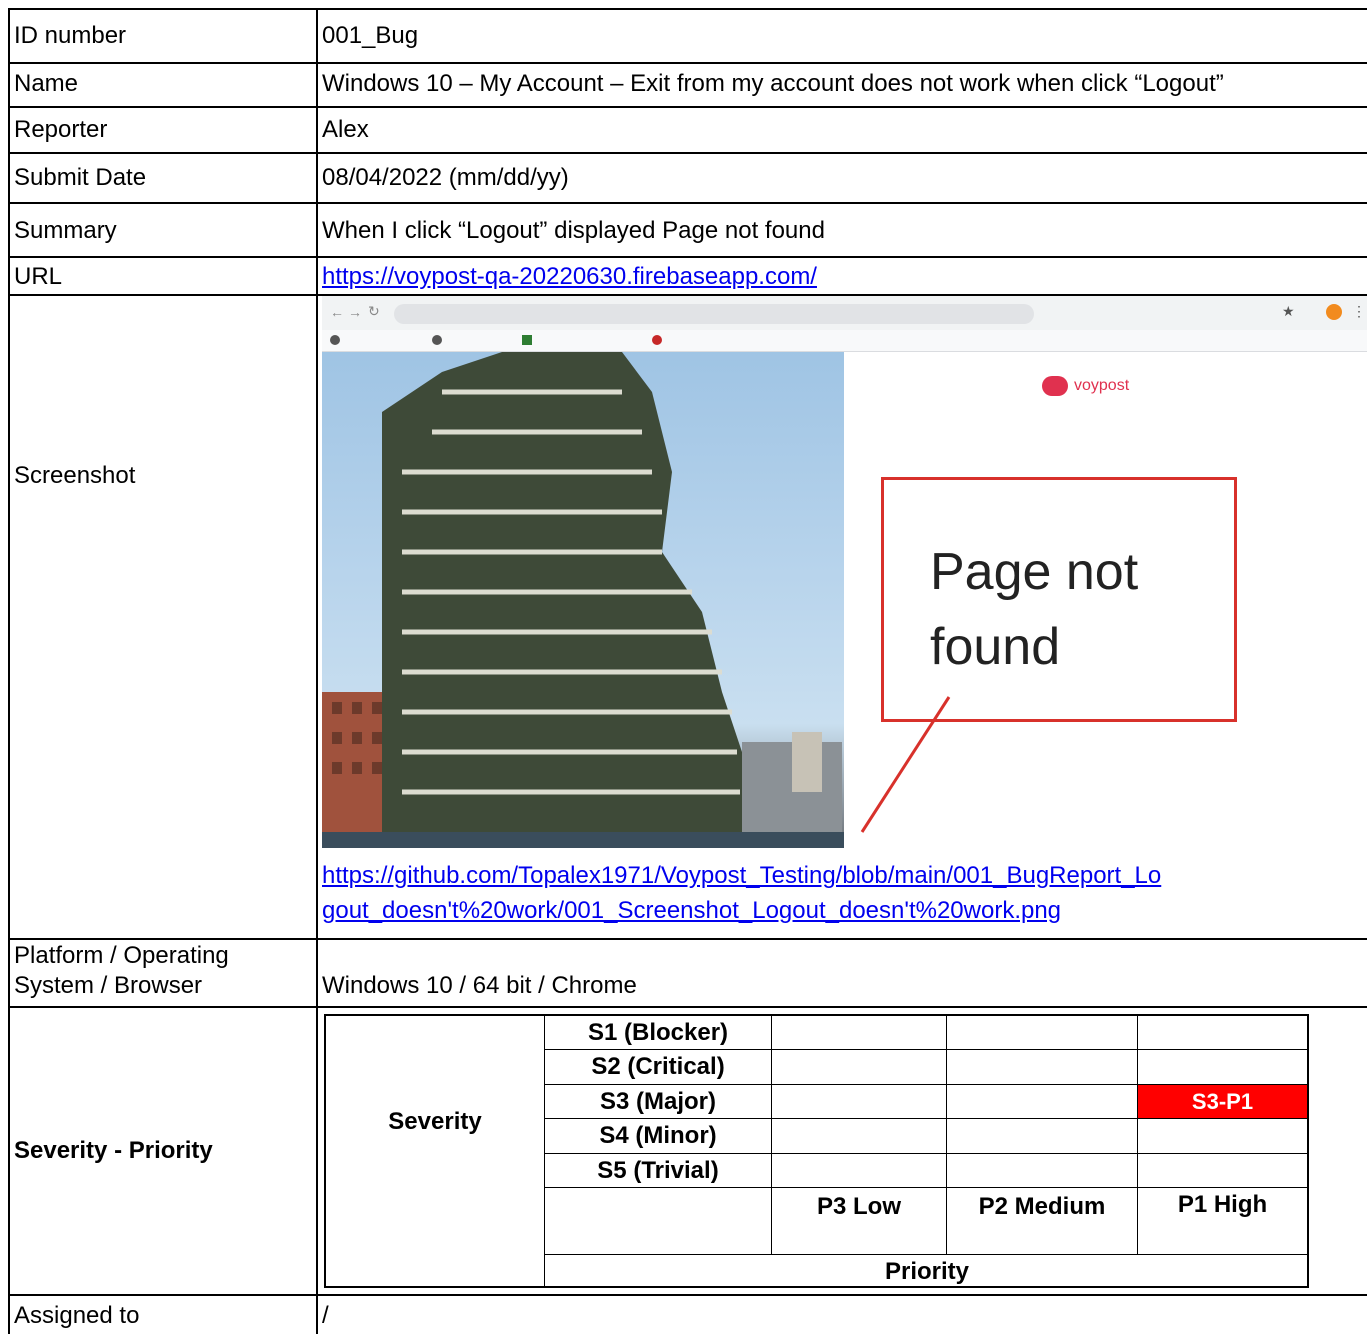 This screenshot has height=1334, width=1367. I want to click on building-illustration, so click(583, 600).